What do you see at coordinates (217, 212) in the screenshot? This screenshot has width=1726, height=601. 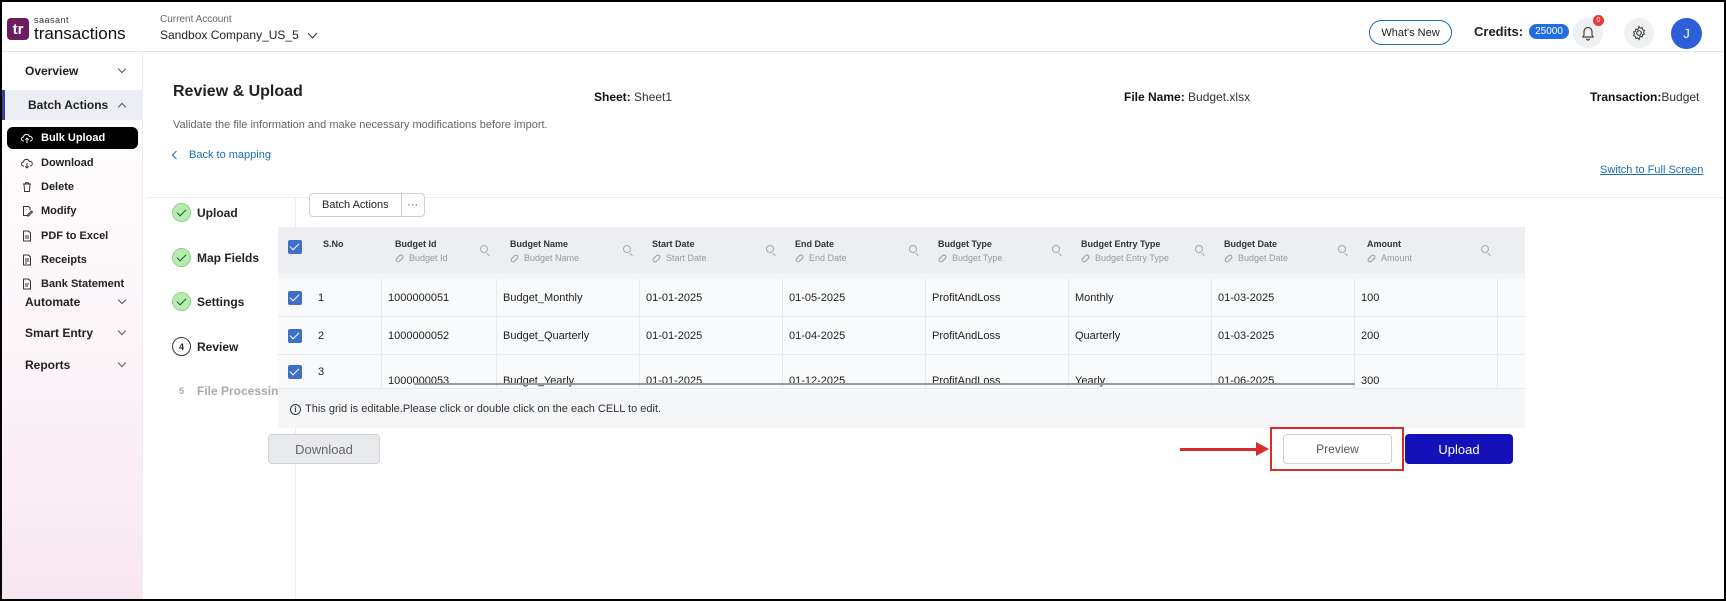 I see `step-label: Upload` at bounding box center [217, 212].